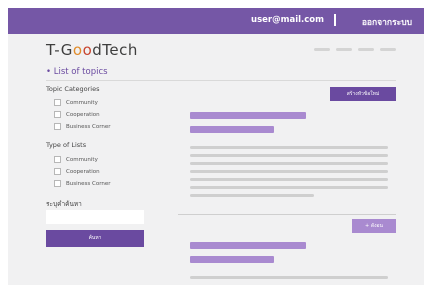  What do you see at coordinates (87, 50) in the screenshot?
I see `logo-text-o2: o` at bounding box center [87, 50].